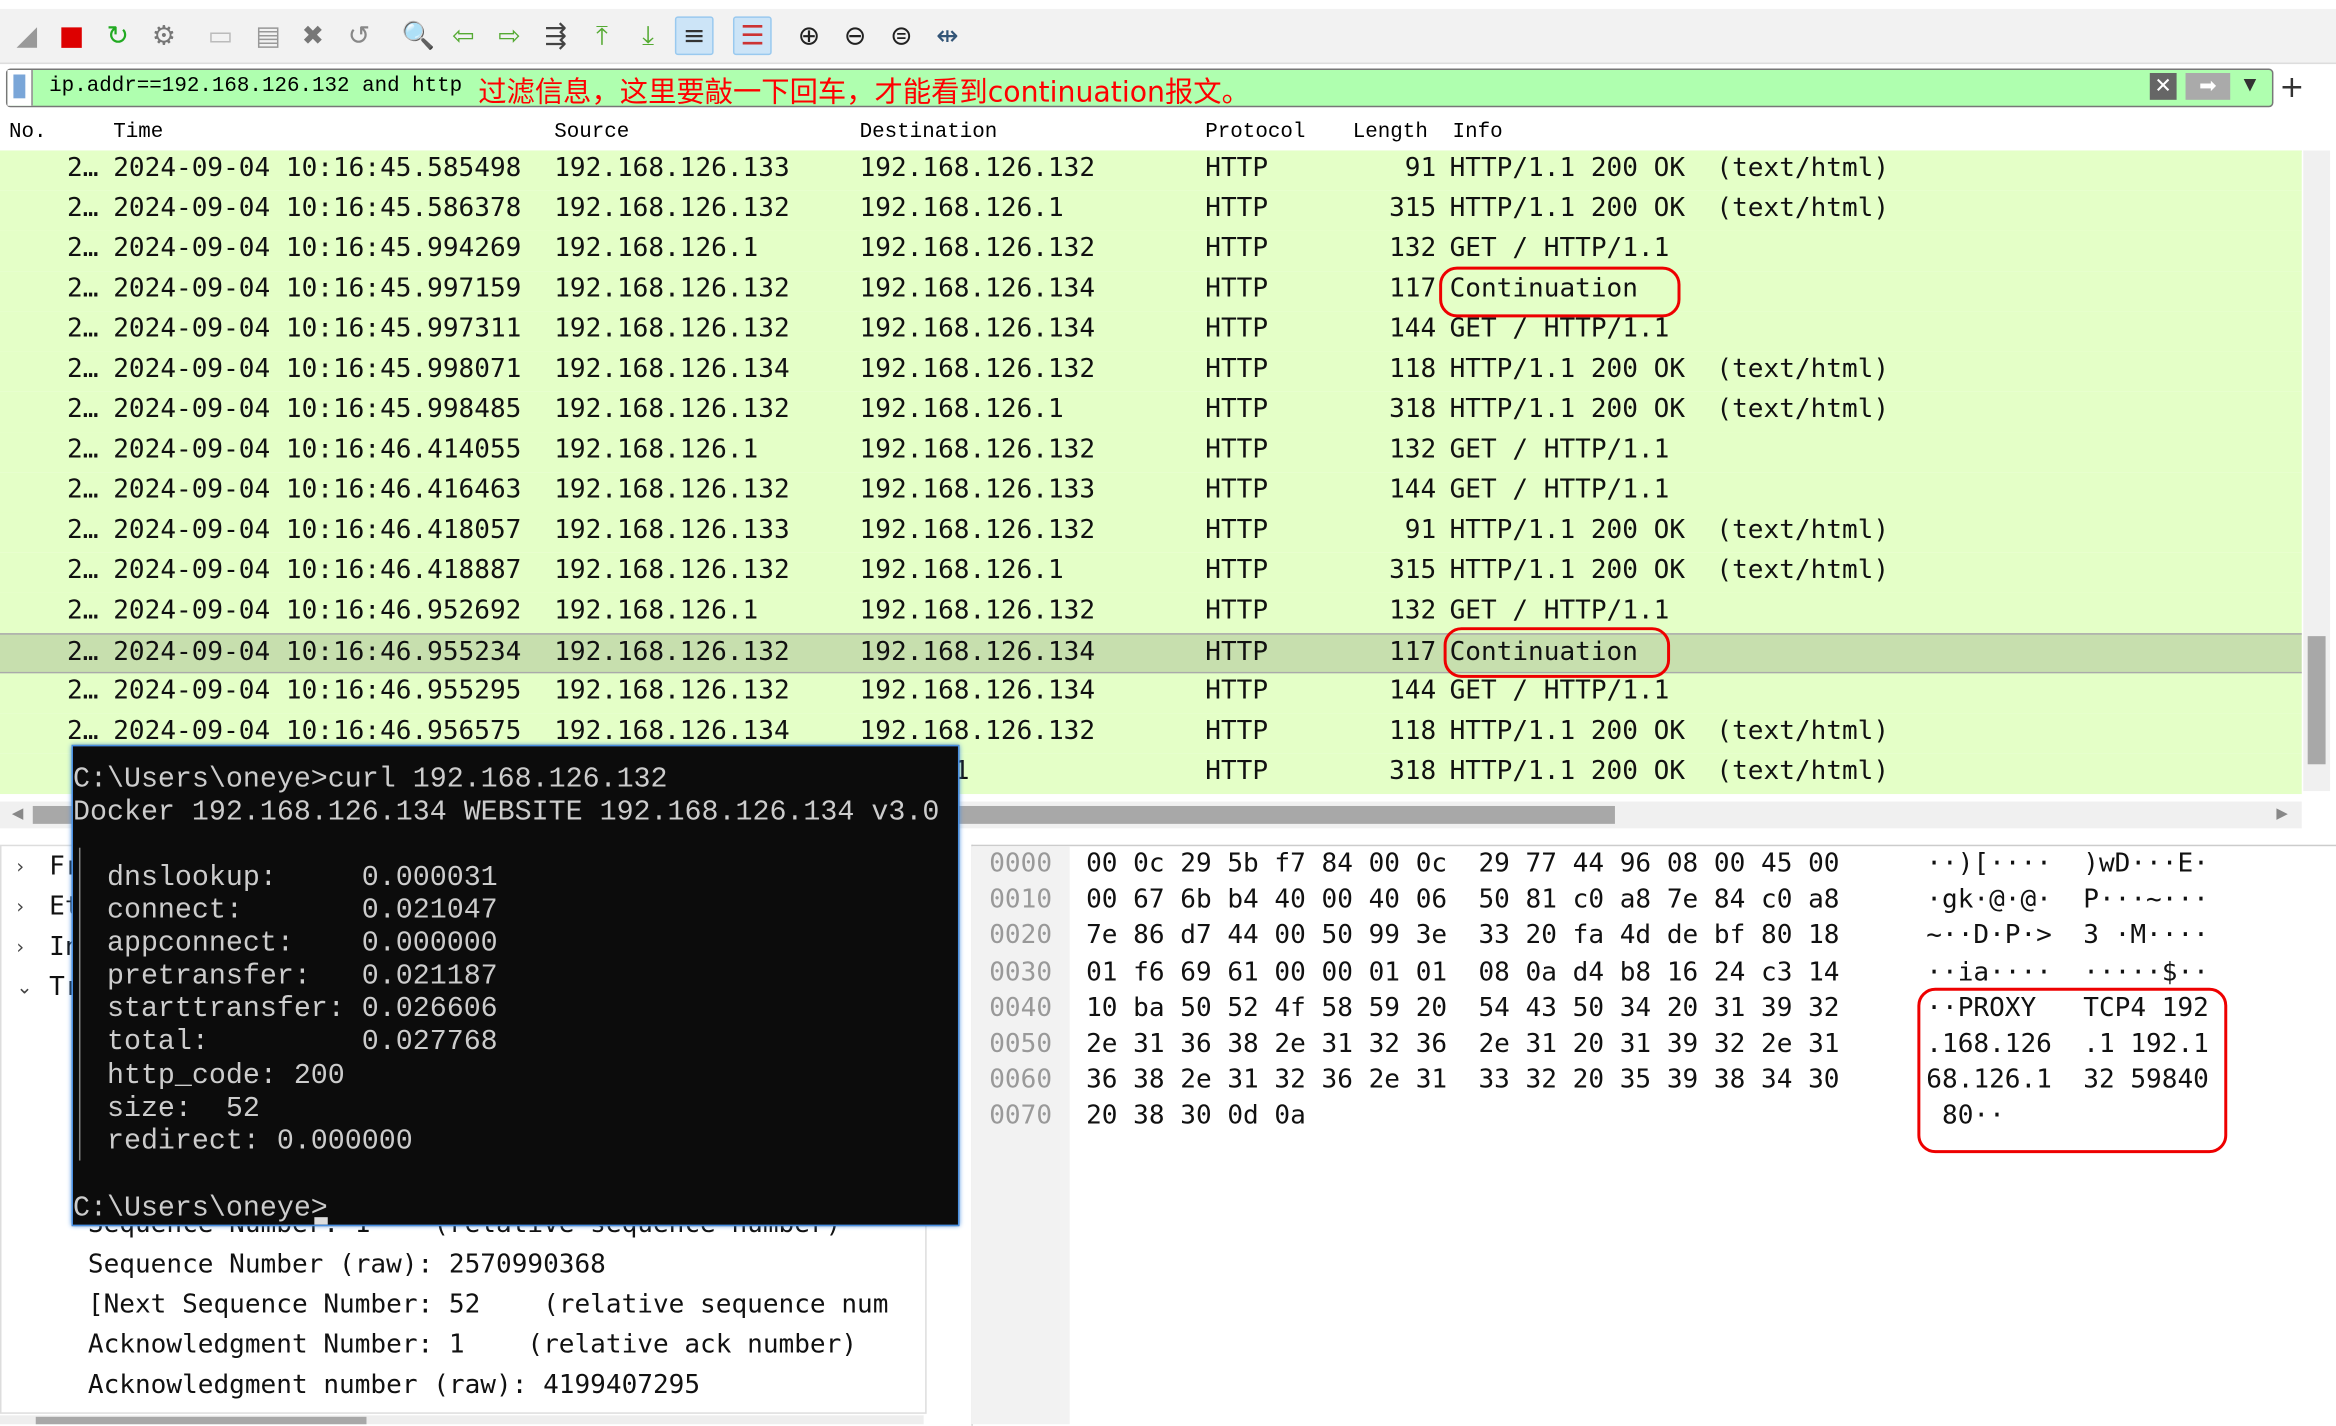  I want to click on normal-size-icon: ⊜, so click(901, 35).